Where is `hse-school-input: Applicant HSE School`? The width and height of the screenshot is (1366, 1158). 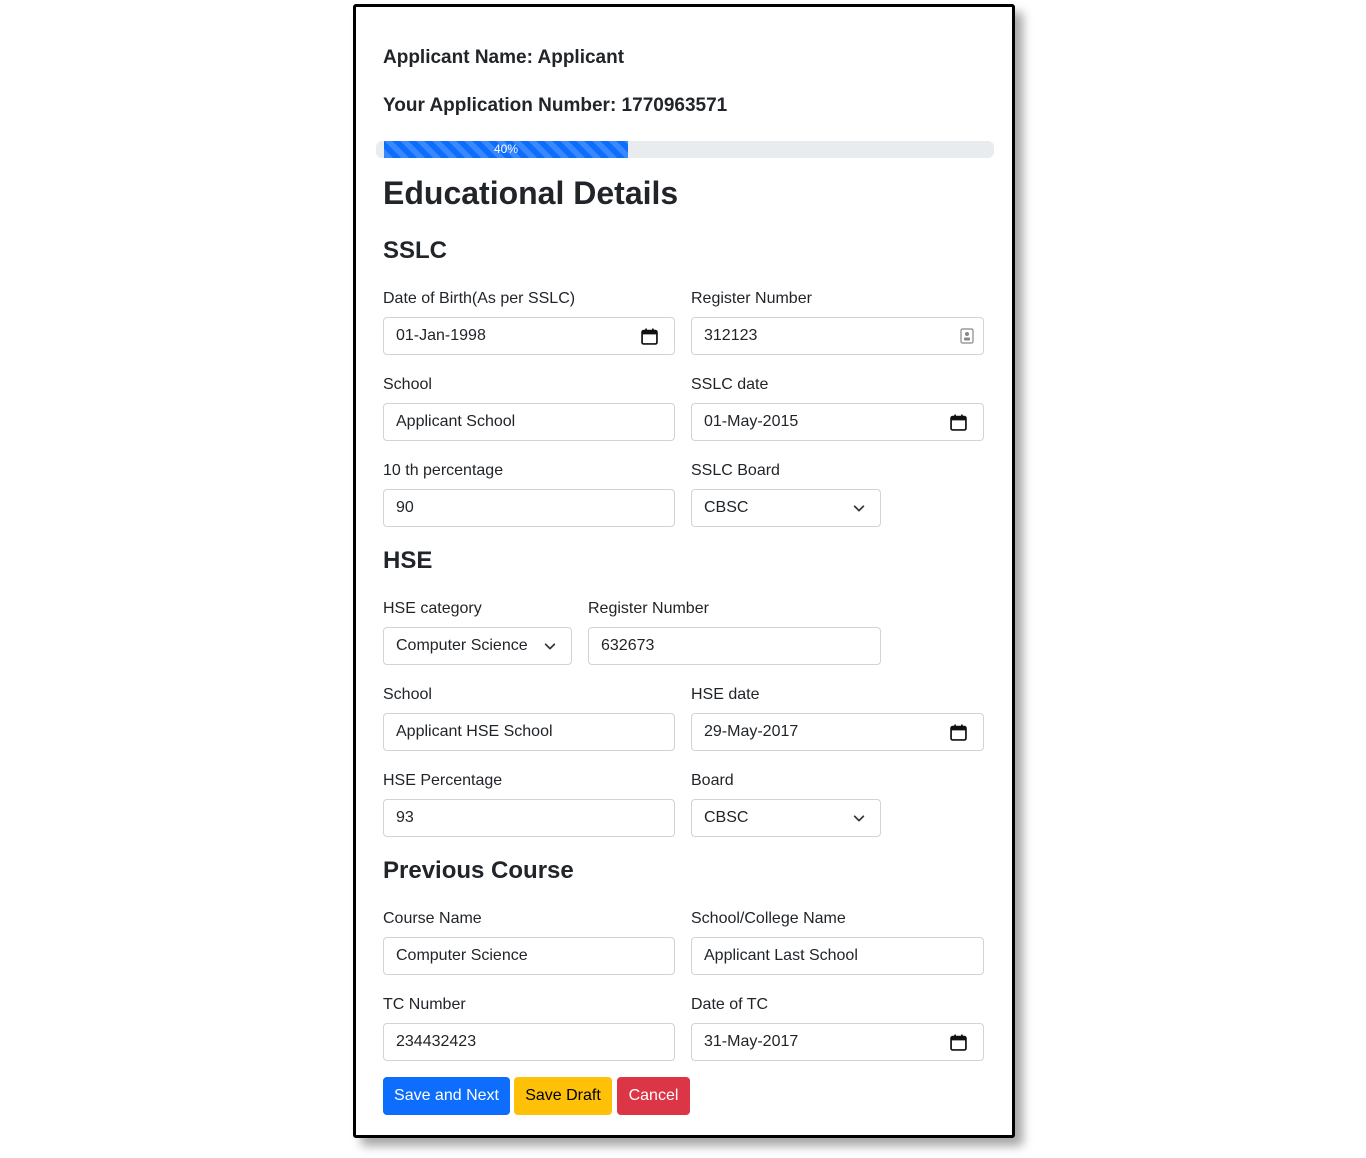 hse-school-input: Applicant HSE School is located at coordinates (529, 732).